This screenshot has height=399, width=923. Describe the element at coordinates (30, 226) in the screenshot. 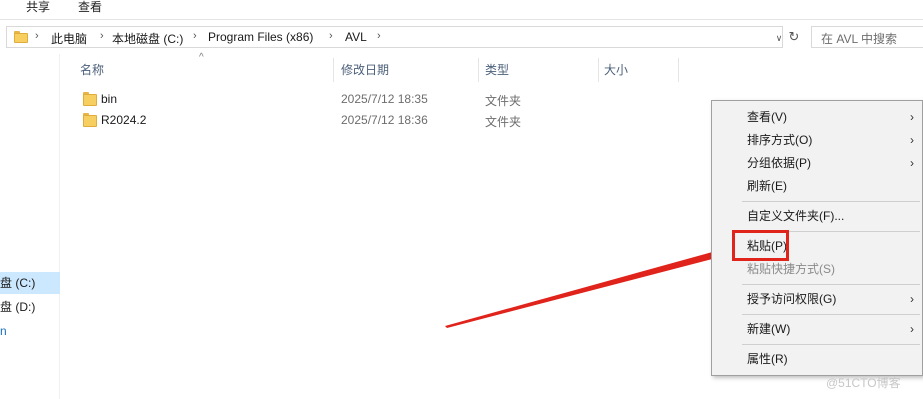

I see `navigation-pane: 盘 (C:) 盘 (D:) n` at that location.